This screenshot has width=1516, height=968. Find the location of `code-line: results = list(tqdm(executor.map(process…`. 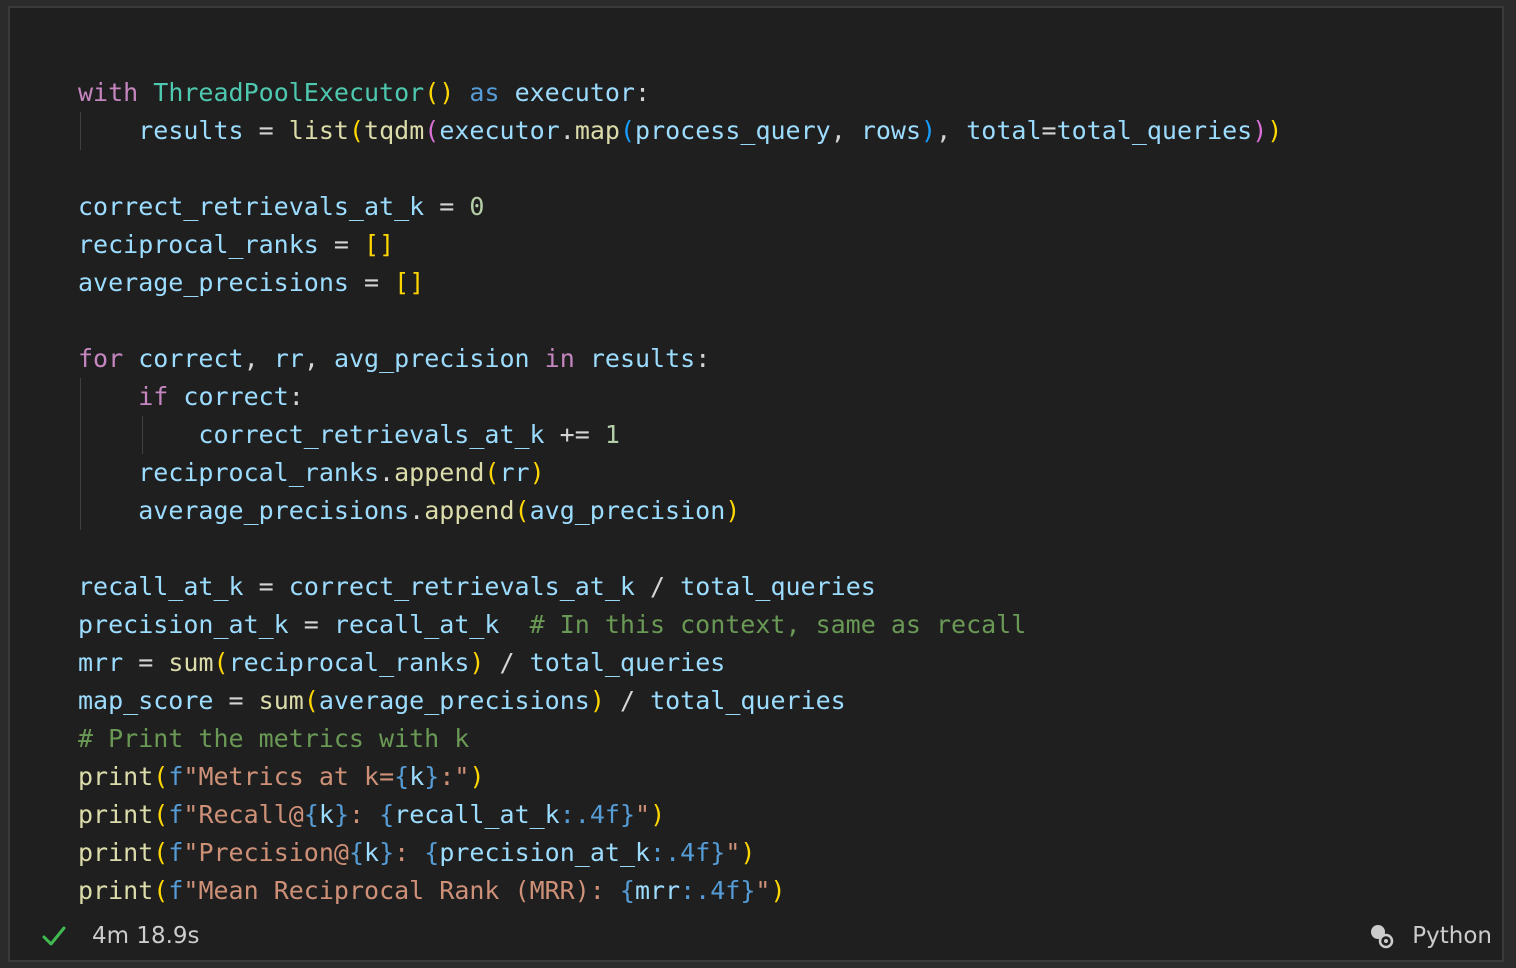

code-line: results = list(tqdm(executor.map(process… is located at coordinates (710, 130).